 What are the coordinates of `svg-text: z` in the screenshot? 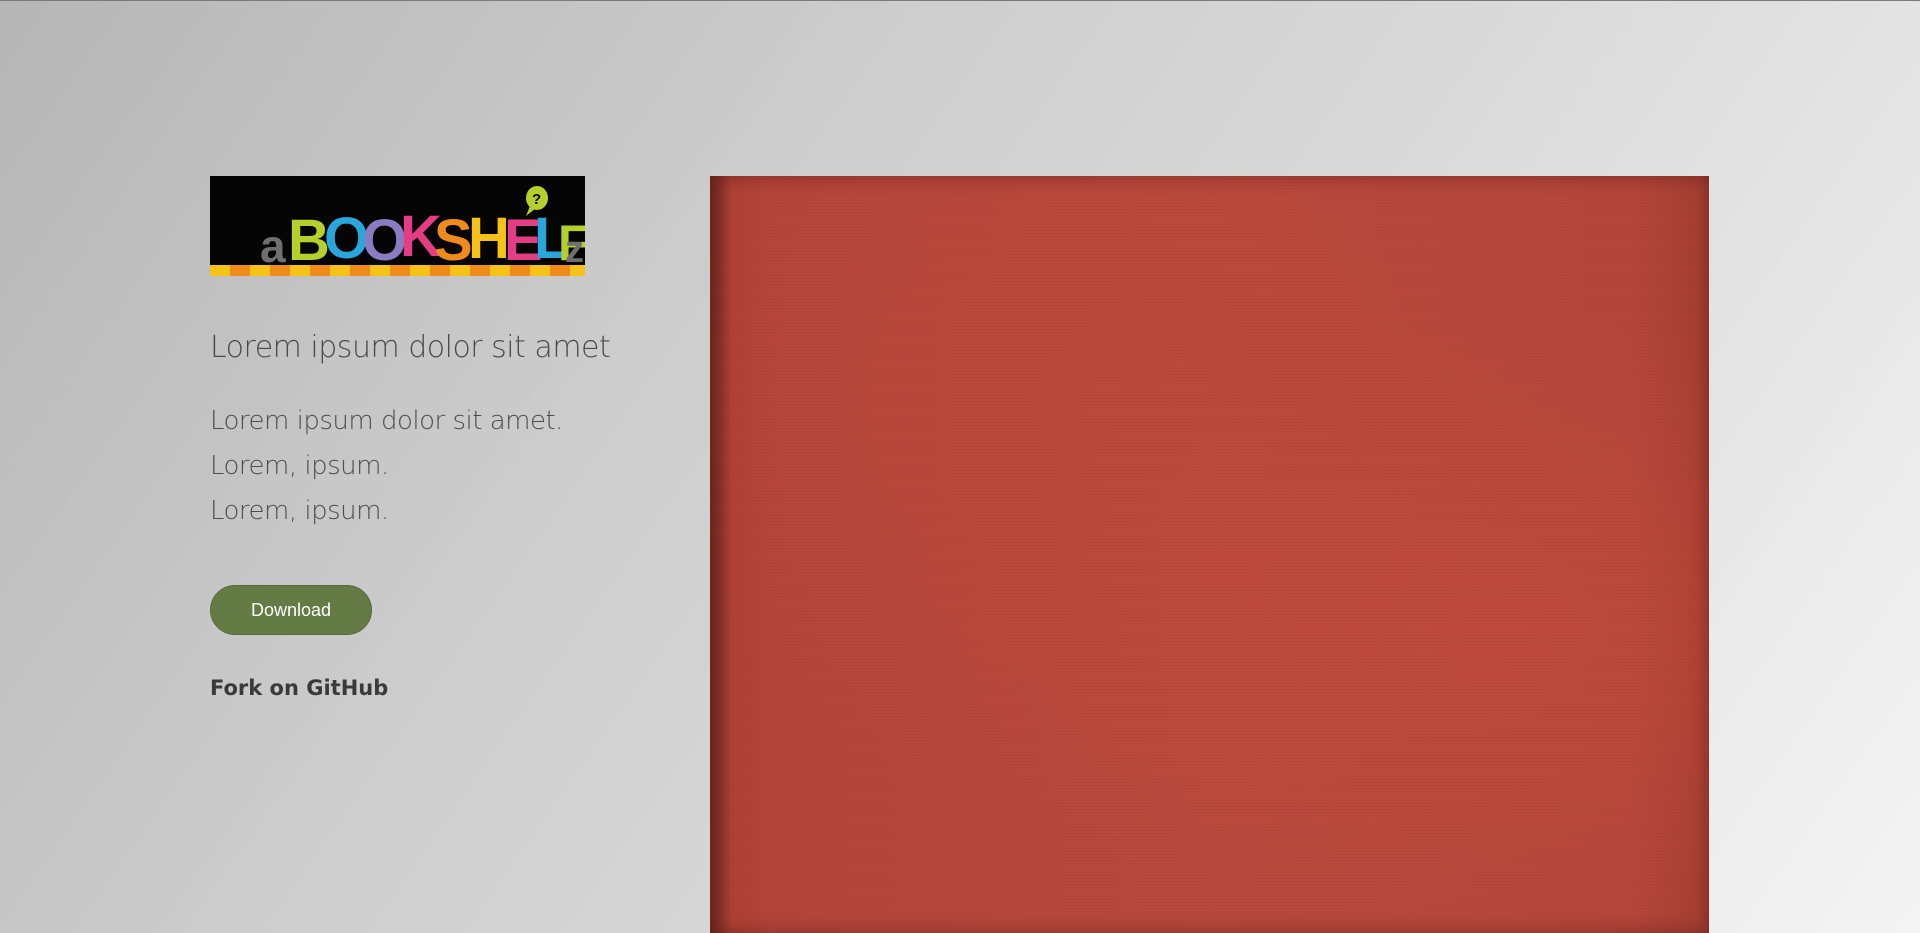 It's located at (574, 250).